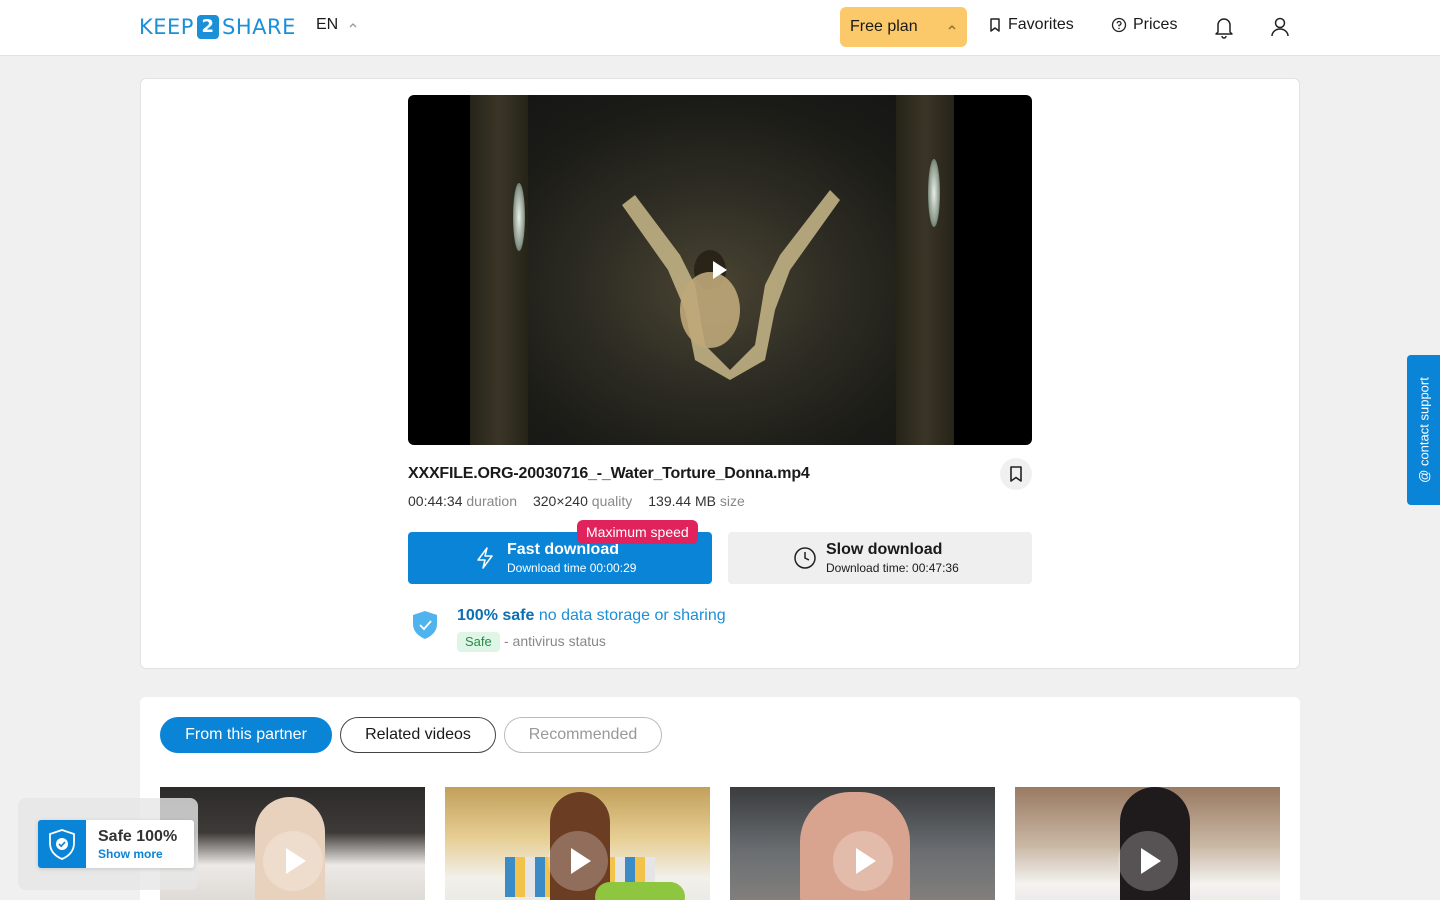 The height and width of the screenshot is (900, 1440). Describe the element at coordinates (805, 558) in the screenshot. I see `clock-icon` at that location.